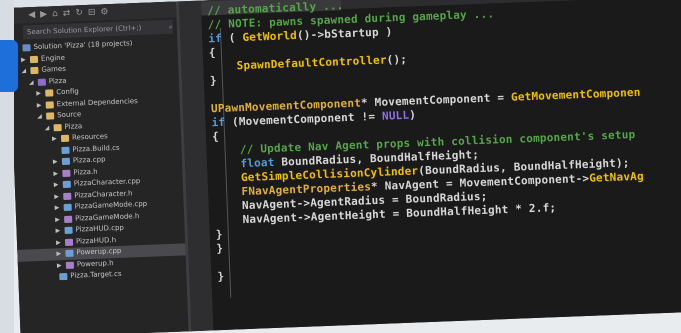 The height and width of the screenshot is (333, 681). What do you see at coordinates (26, 48) in the screenshot?
I see `solution-icon` at bounding box center [26, 48].